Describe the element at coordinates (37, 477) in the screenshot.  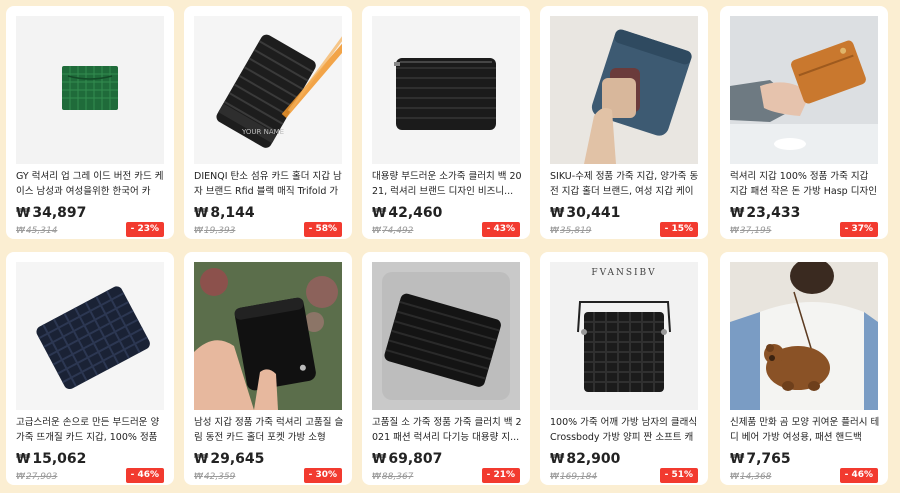
I see `original-price: ₩27,903` at that location.